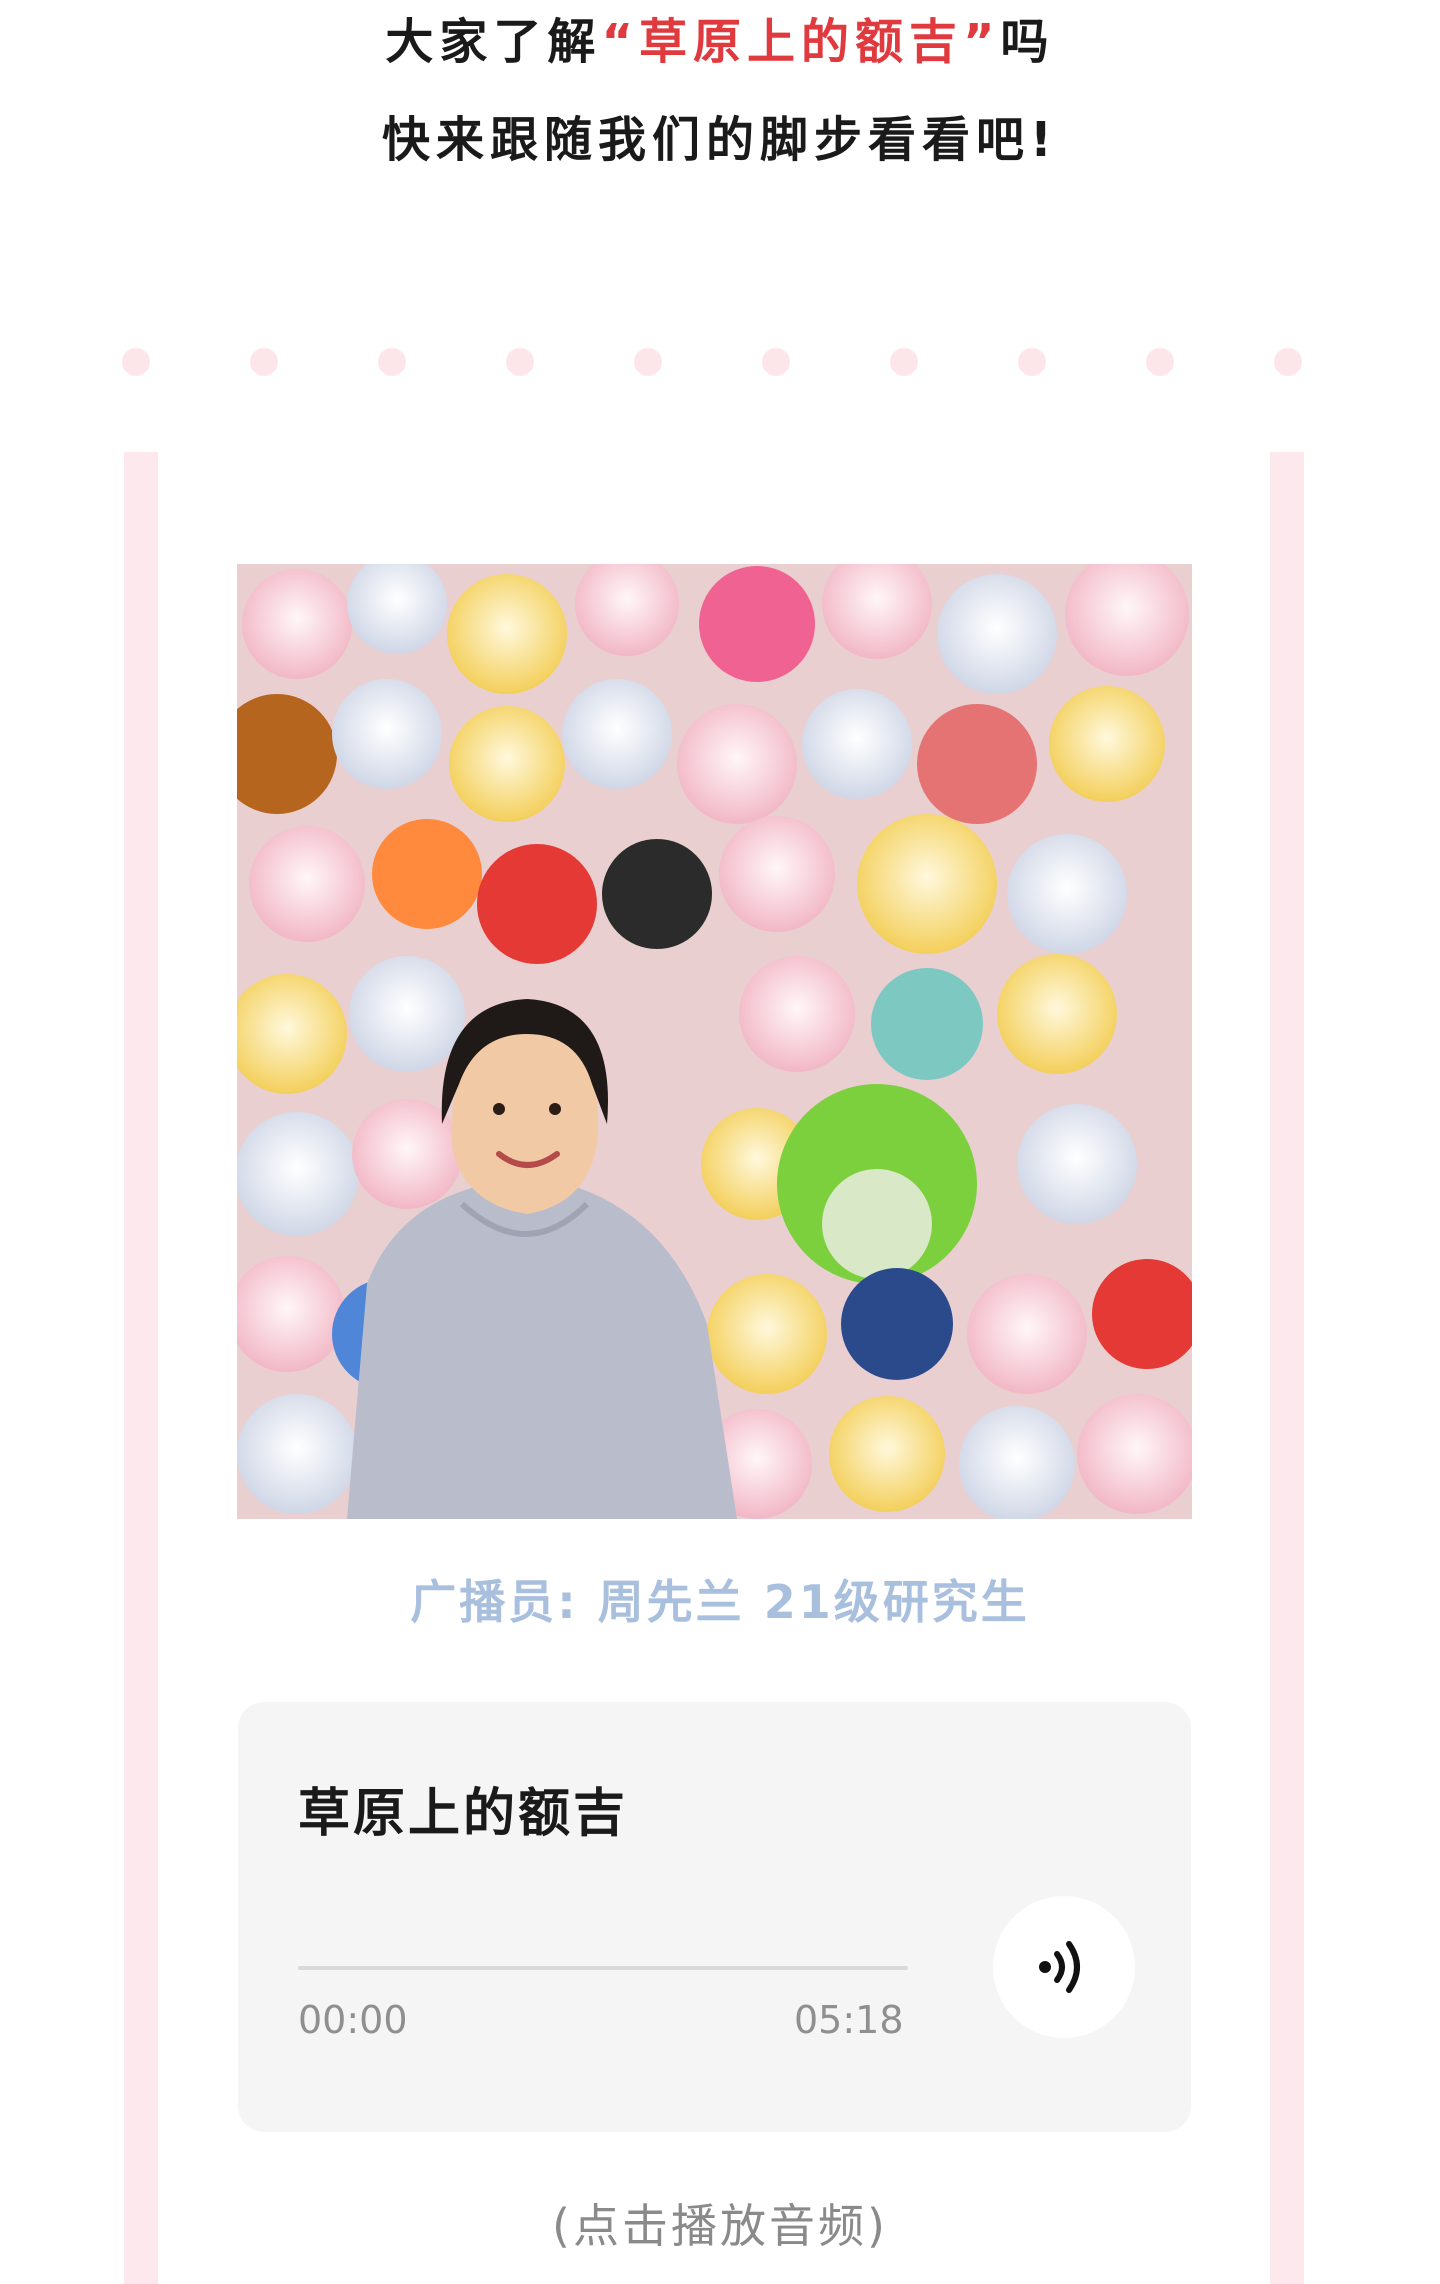 The image size is (1440, 2284). Describe the element at coordinates (1059, 1967) in the screenshot. I see `audio-wave-icon` at that location.